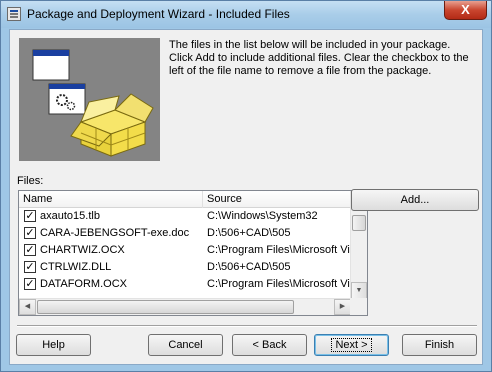  Describe the element at coordinates (465, 10) in the screenshot. I see `close-button: X` at that location.